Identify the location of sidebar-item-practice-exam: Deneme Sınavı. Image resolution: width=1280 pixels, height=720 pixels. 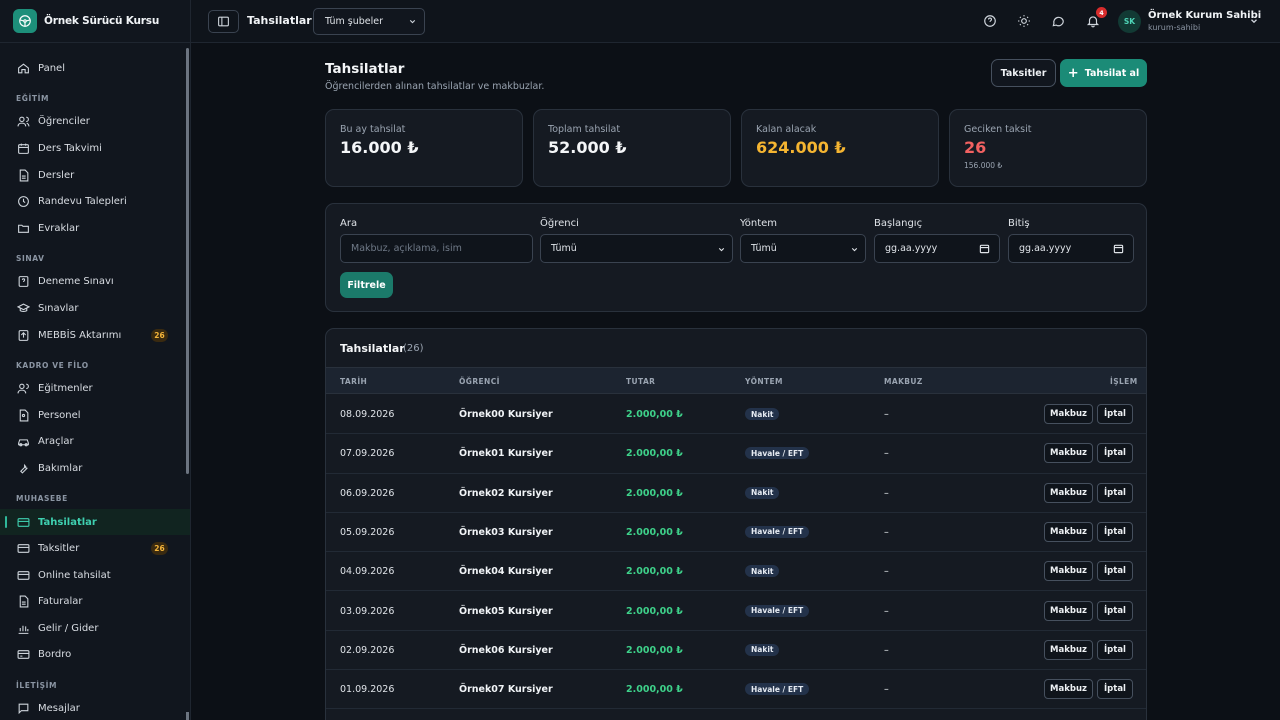
(95, 282).